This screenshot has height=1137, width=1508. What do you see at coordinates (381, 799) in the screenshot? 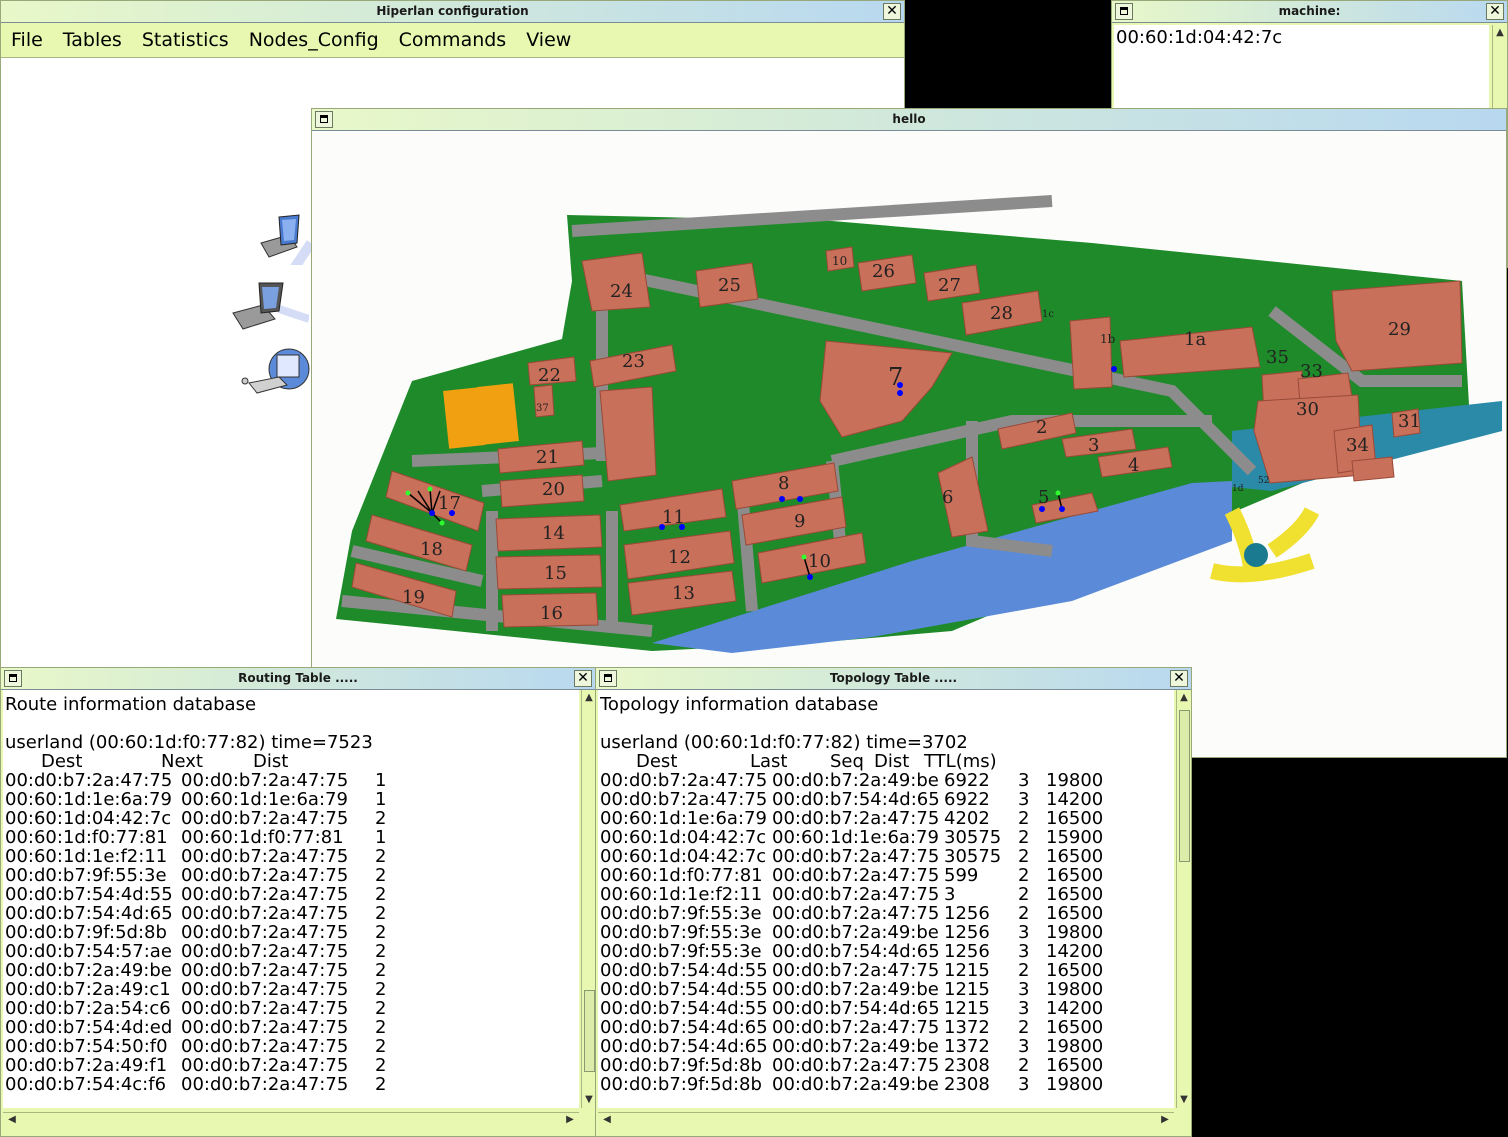
I see `routing-cell: 1` at bounding box center [381, 799].